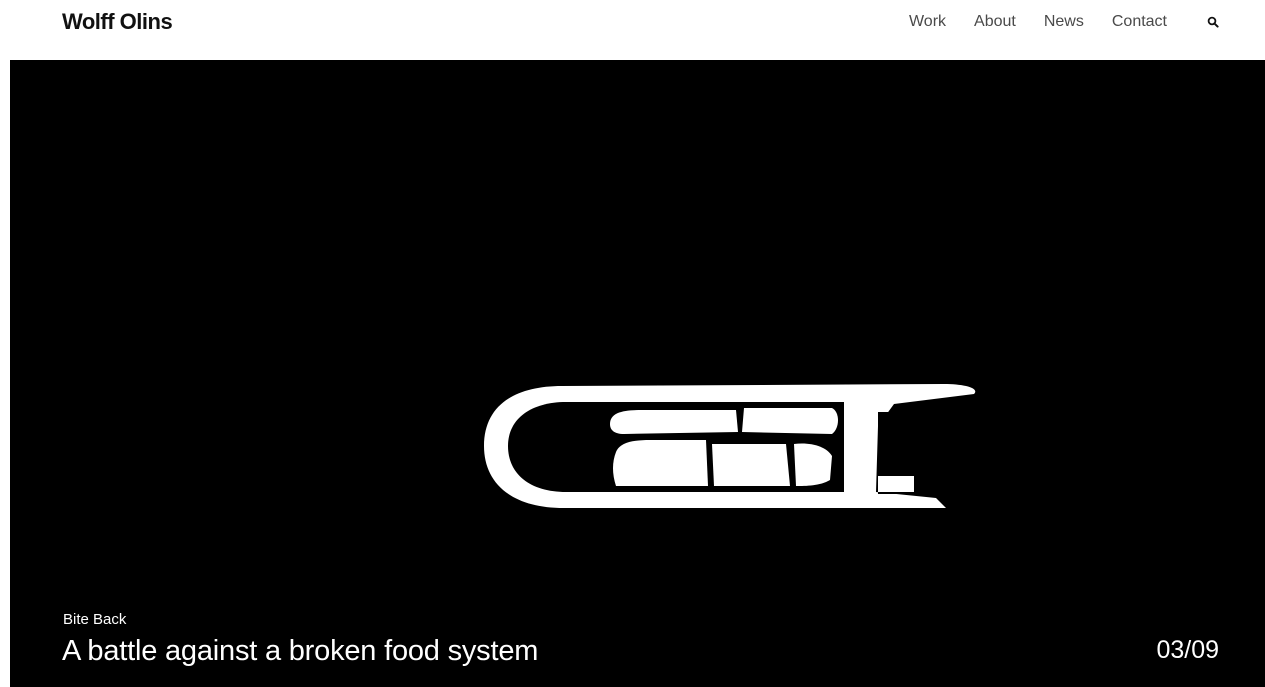 This screenshot has height=687, width=1265. I want to click on main-nav: Work About News Contact, so click(1087, 22).